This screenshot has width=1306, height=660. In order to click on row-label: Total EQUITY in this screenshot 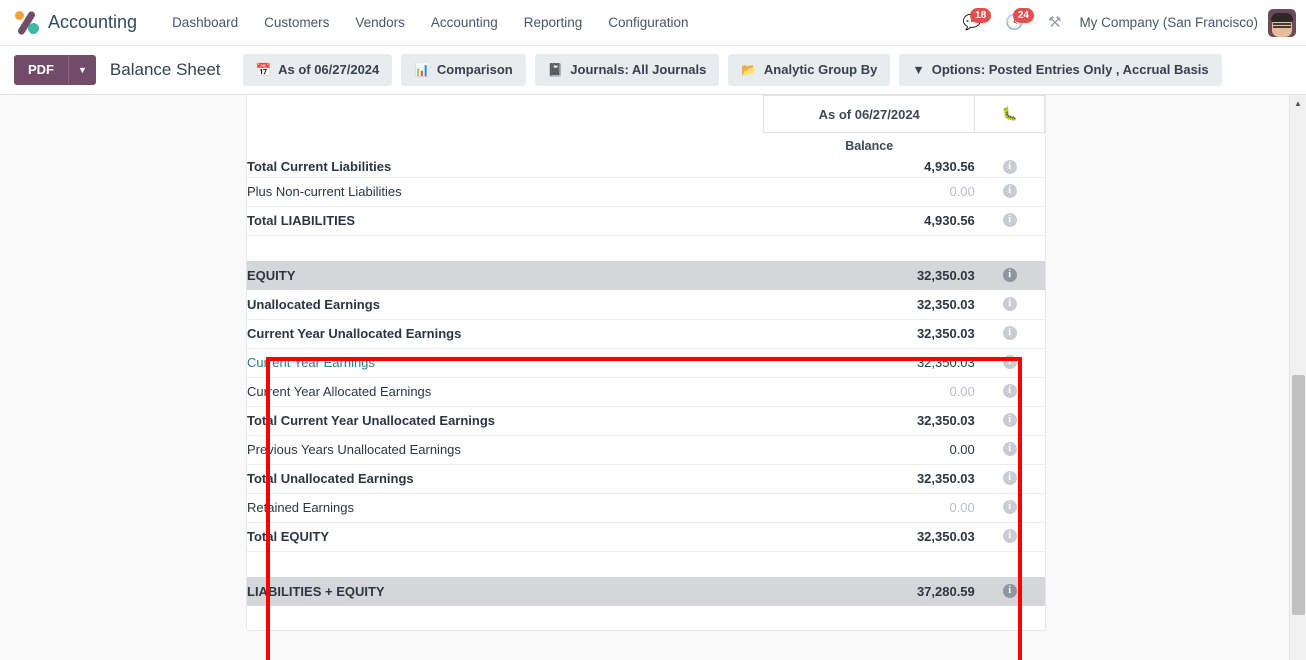, I will do `click(288, 536)`.